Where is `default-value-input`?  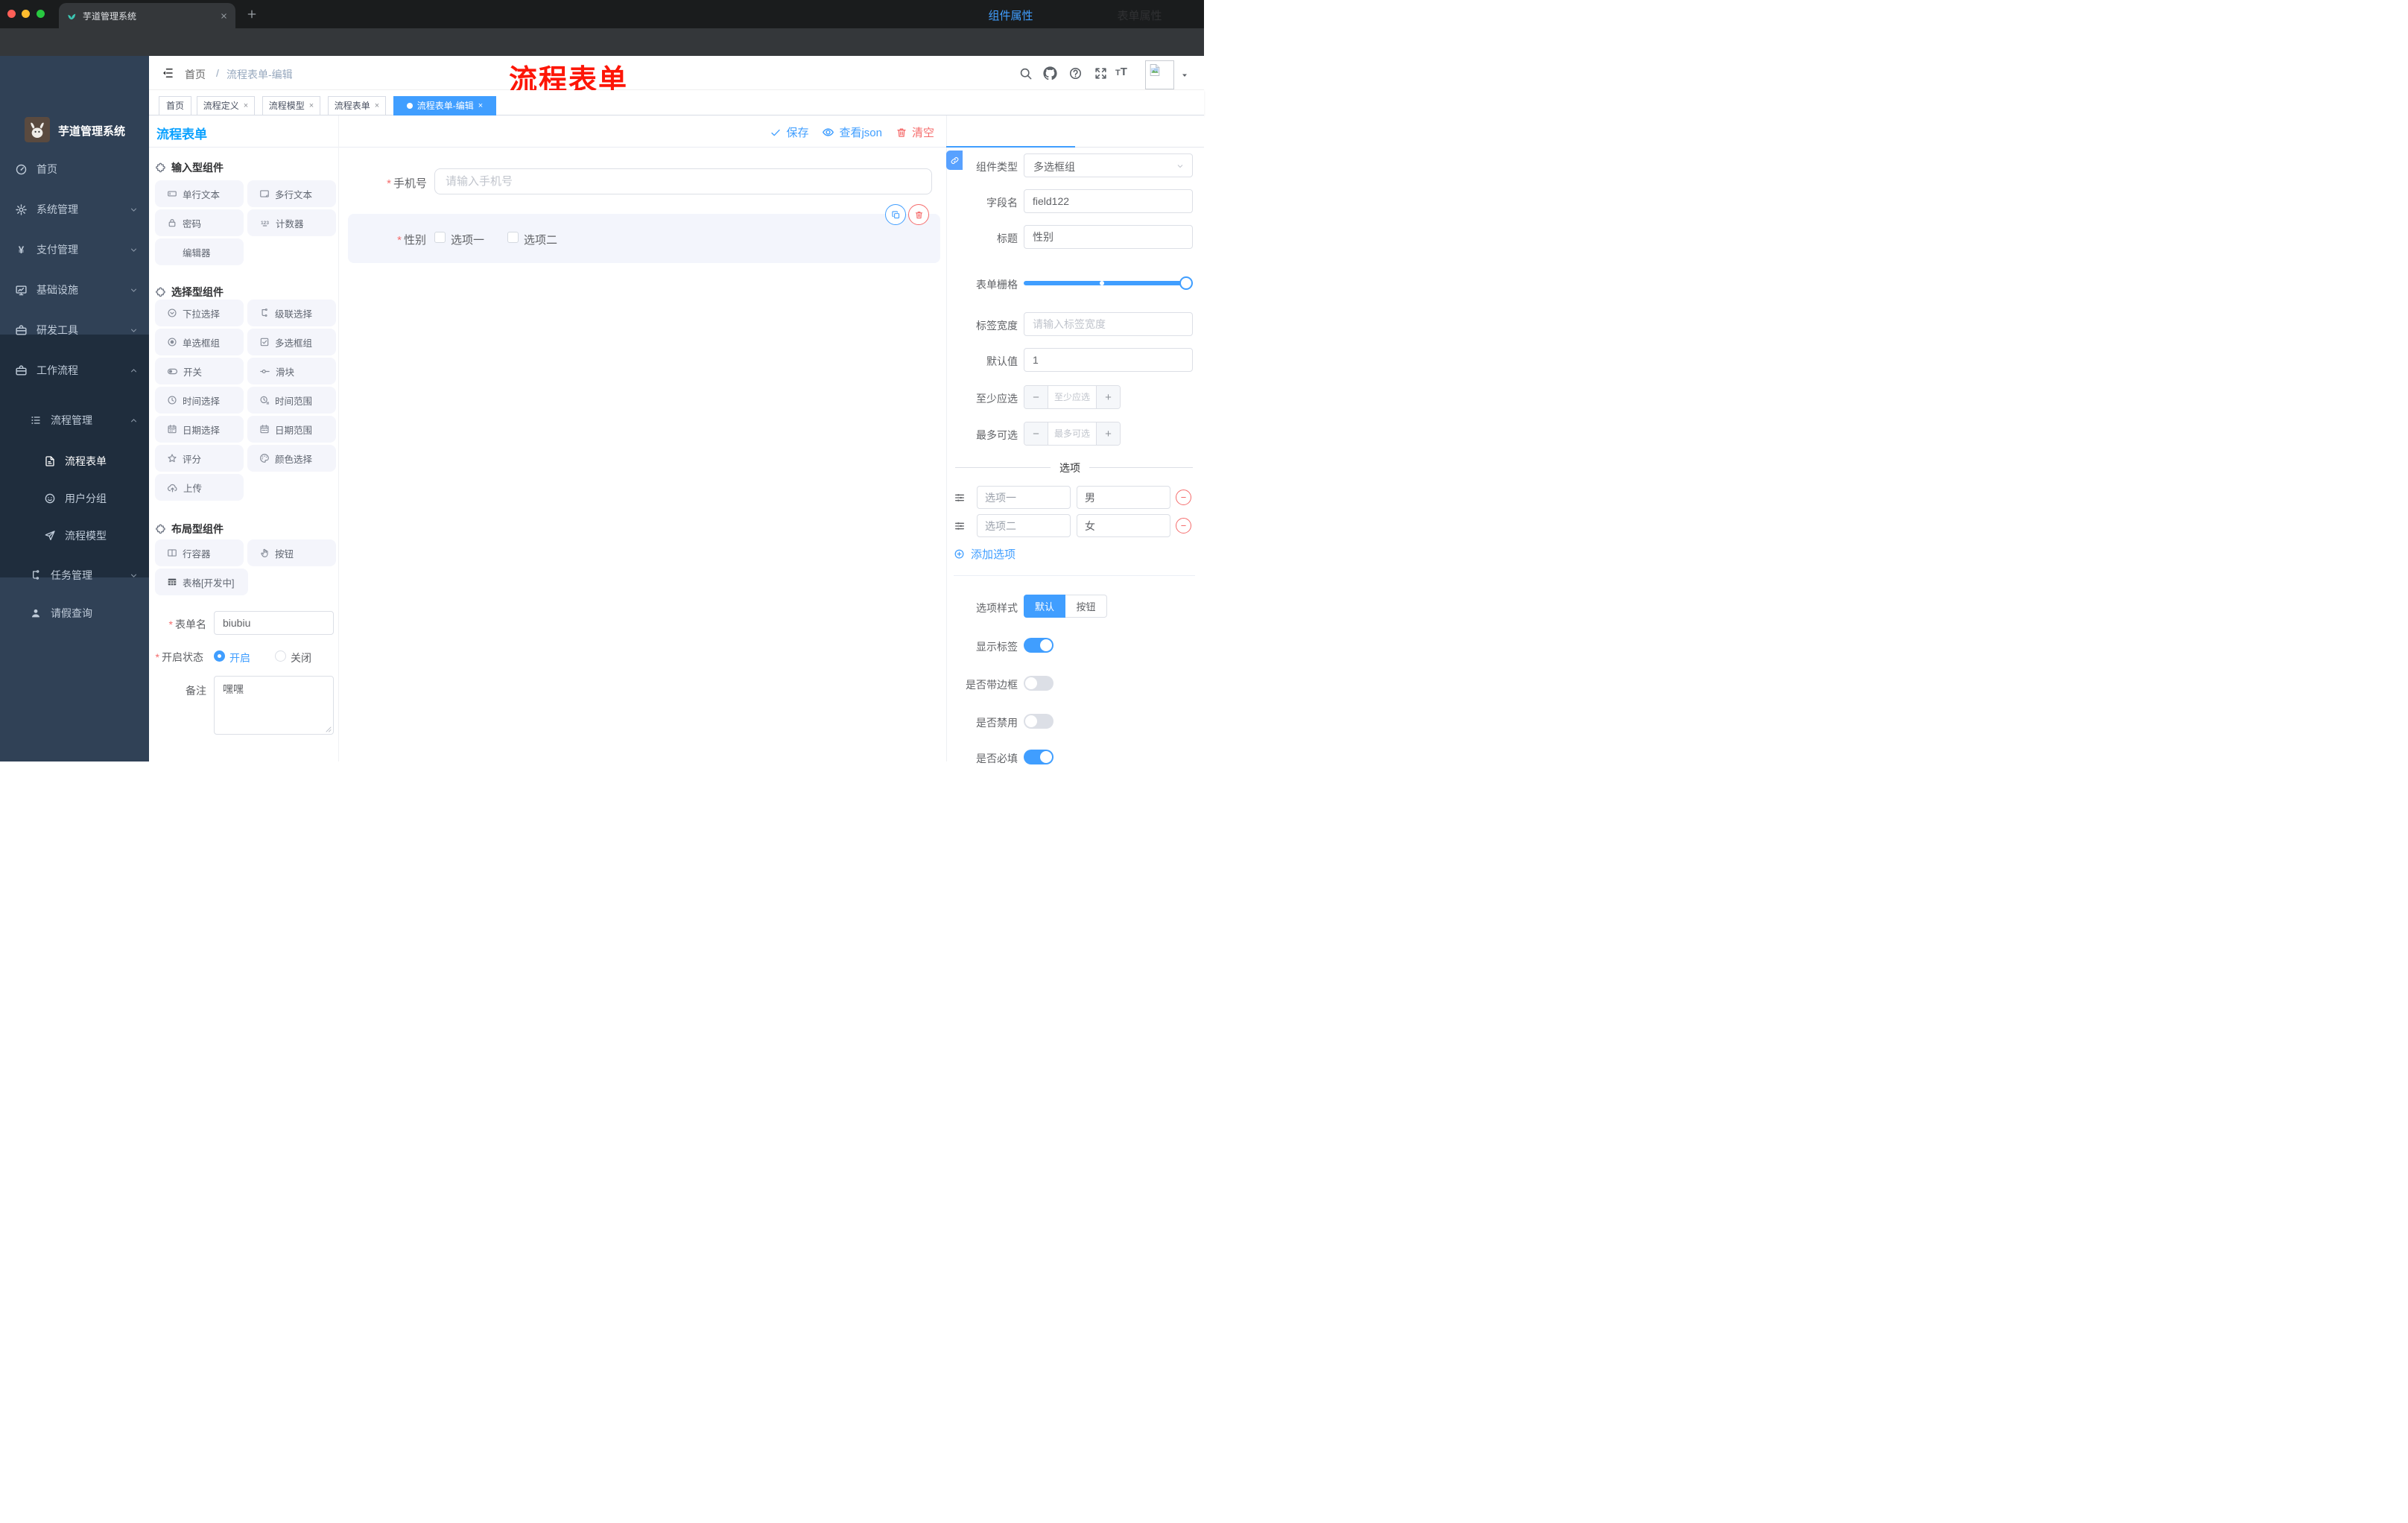 default-value-input is located at coordinates (1108, 360).